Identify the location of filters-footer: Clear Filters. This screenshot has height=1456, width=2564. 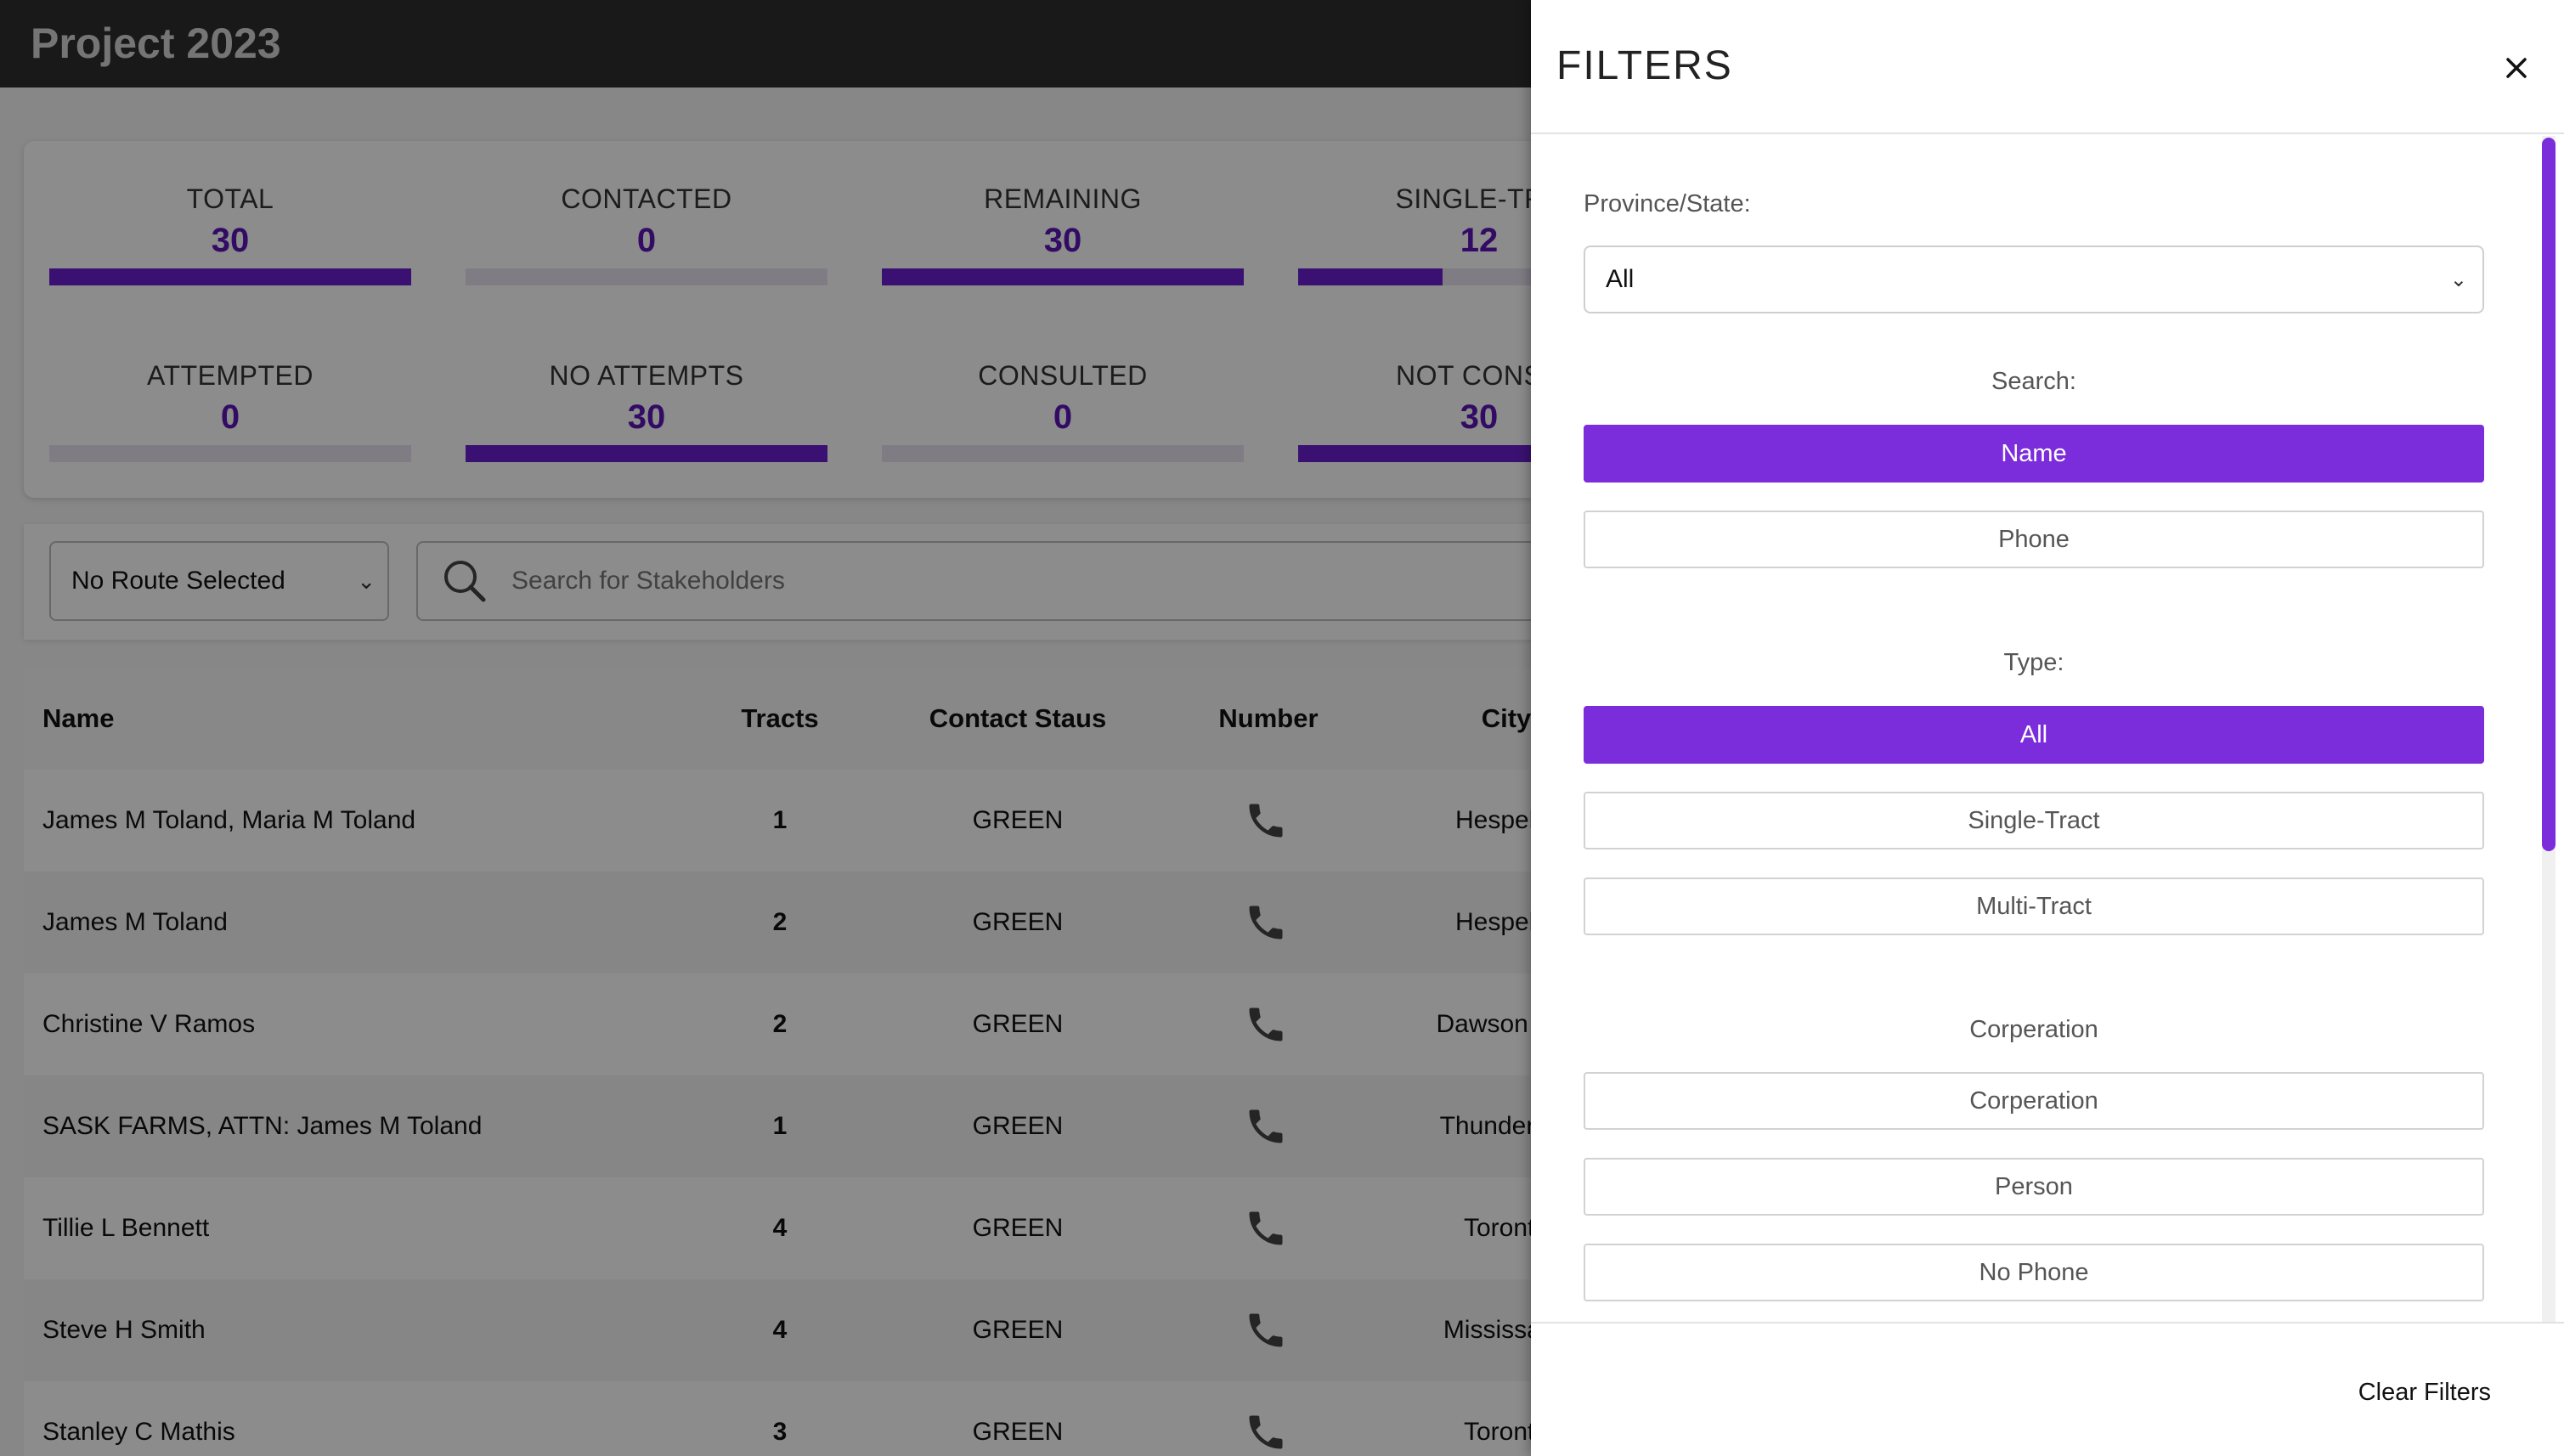
(2047, 1389).